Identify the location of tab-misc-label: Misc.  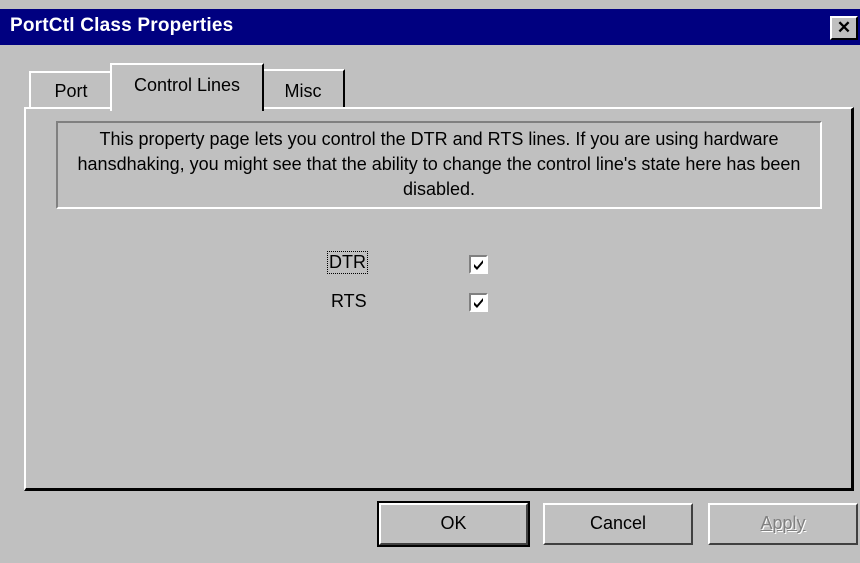
(303, 91).